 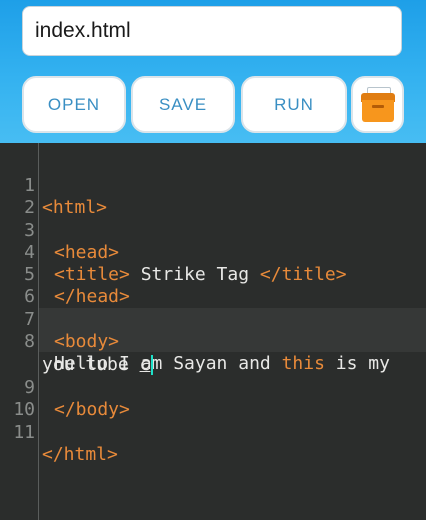 What do you see at coordinates (213, 432) in the screenshot?
I see `code-line: 11 </html>` at bounding box center [213, 432].